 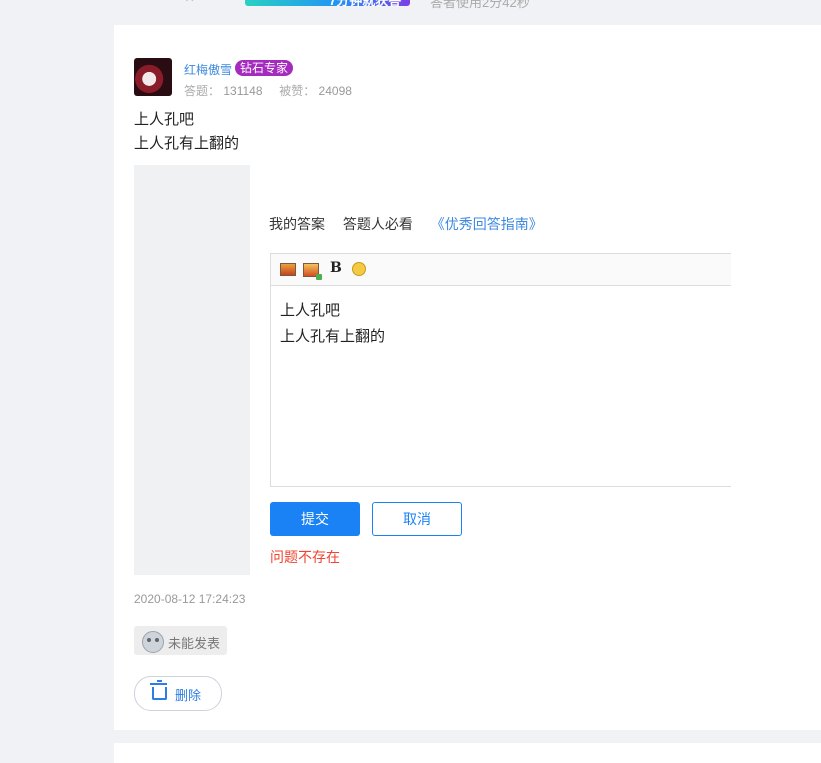 I want to click on editor-header: 我的答案 答题人必看 《优秀回答指南》, so click(x=406, y=224).